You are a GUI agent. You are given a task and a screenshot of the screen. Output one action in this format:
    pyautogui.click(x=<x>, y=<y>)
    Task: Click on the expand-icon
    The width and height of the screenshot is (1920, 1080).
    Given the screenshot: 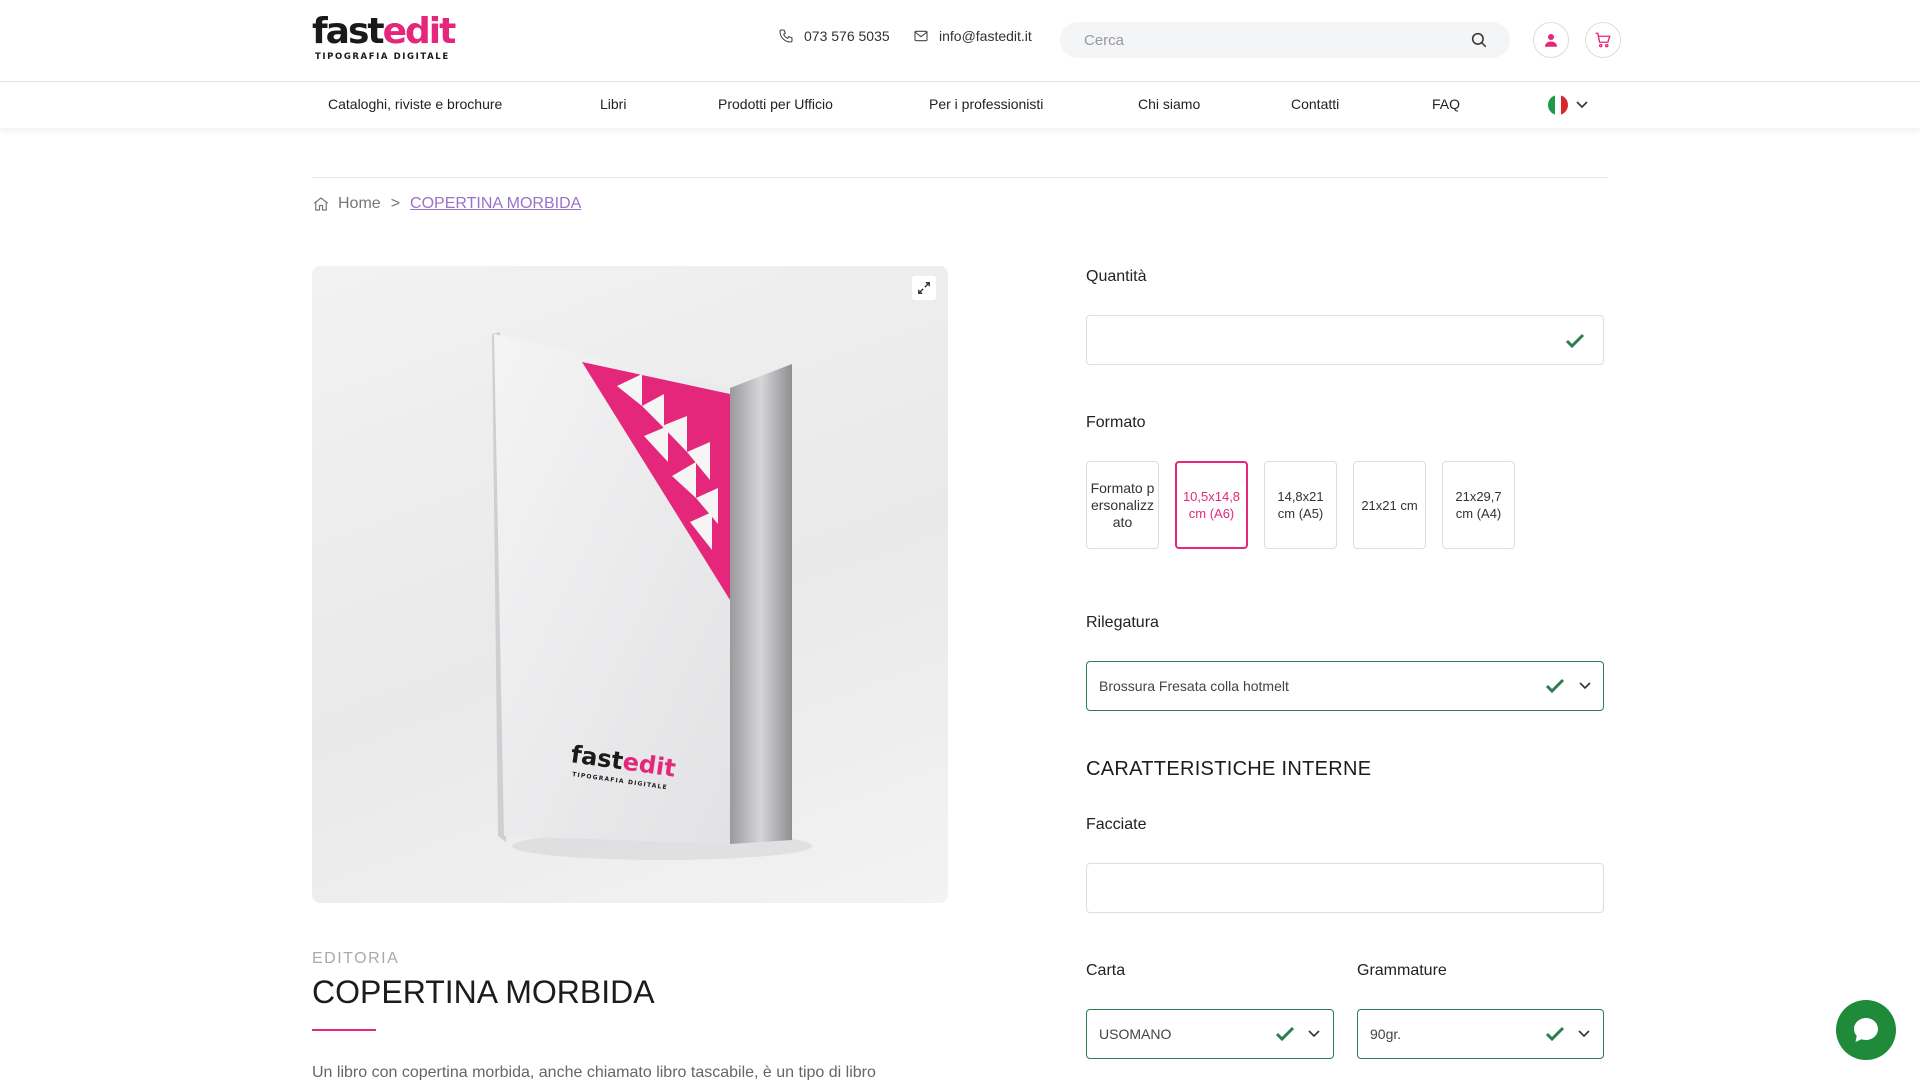 What is the action you would take?
    pyautogui.click(x=924, y=288)
    